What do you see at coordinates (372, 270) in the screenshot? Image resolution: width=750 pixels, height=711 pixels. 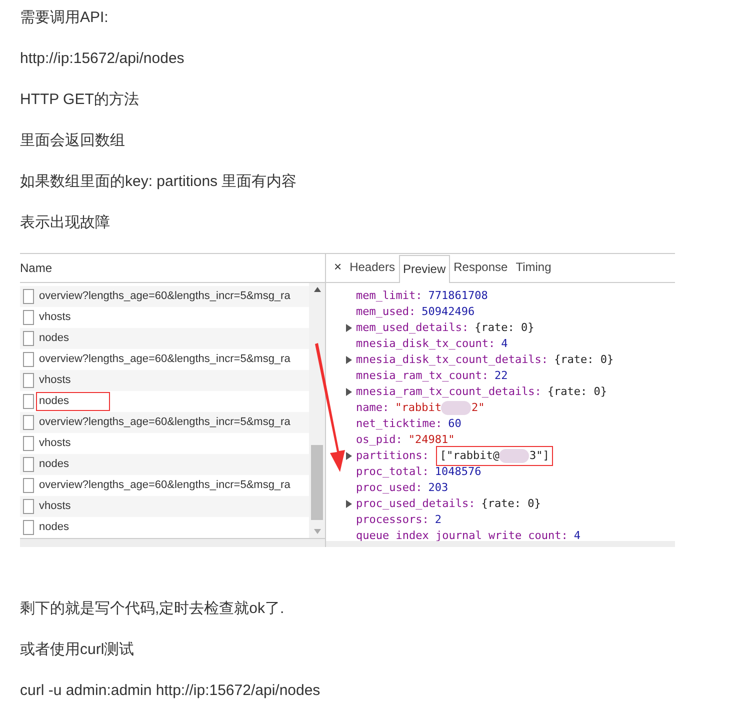 I see `tab: Headers` at bounding box center [372, 270].